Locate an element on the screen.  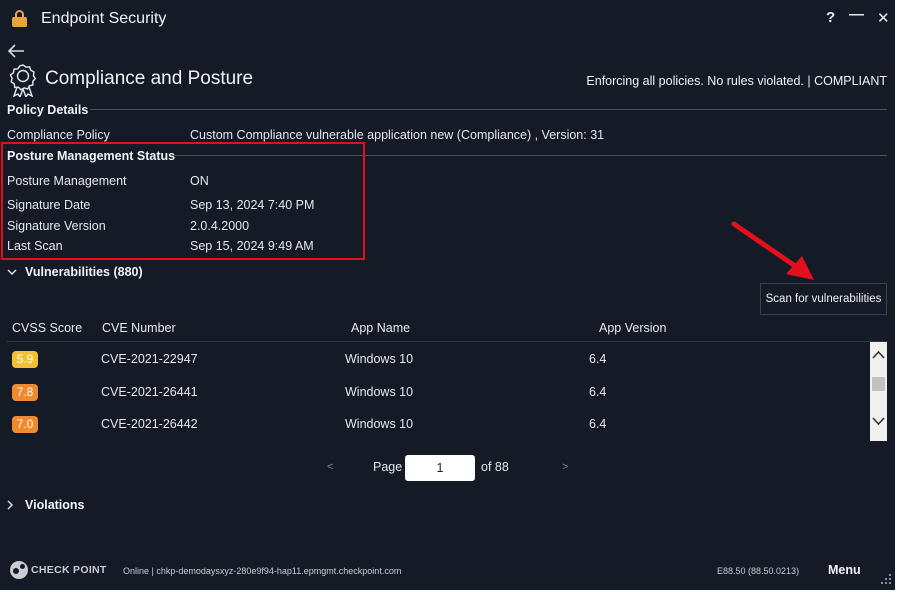
policy-details-divider is located at coordinates (488, 109).